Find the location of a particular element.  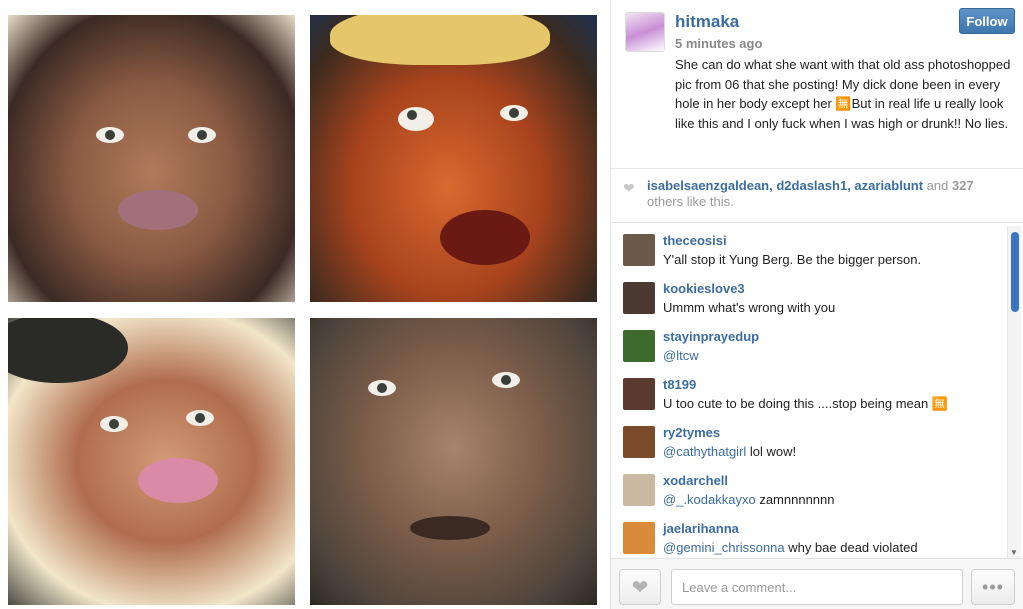

comment-username: theceosisi is located at coordinates (695, 240).